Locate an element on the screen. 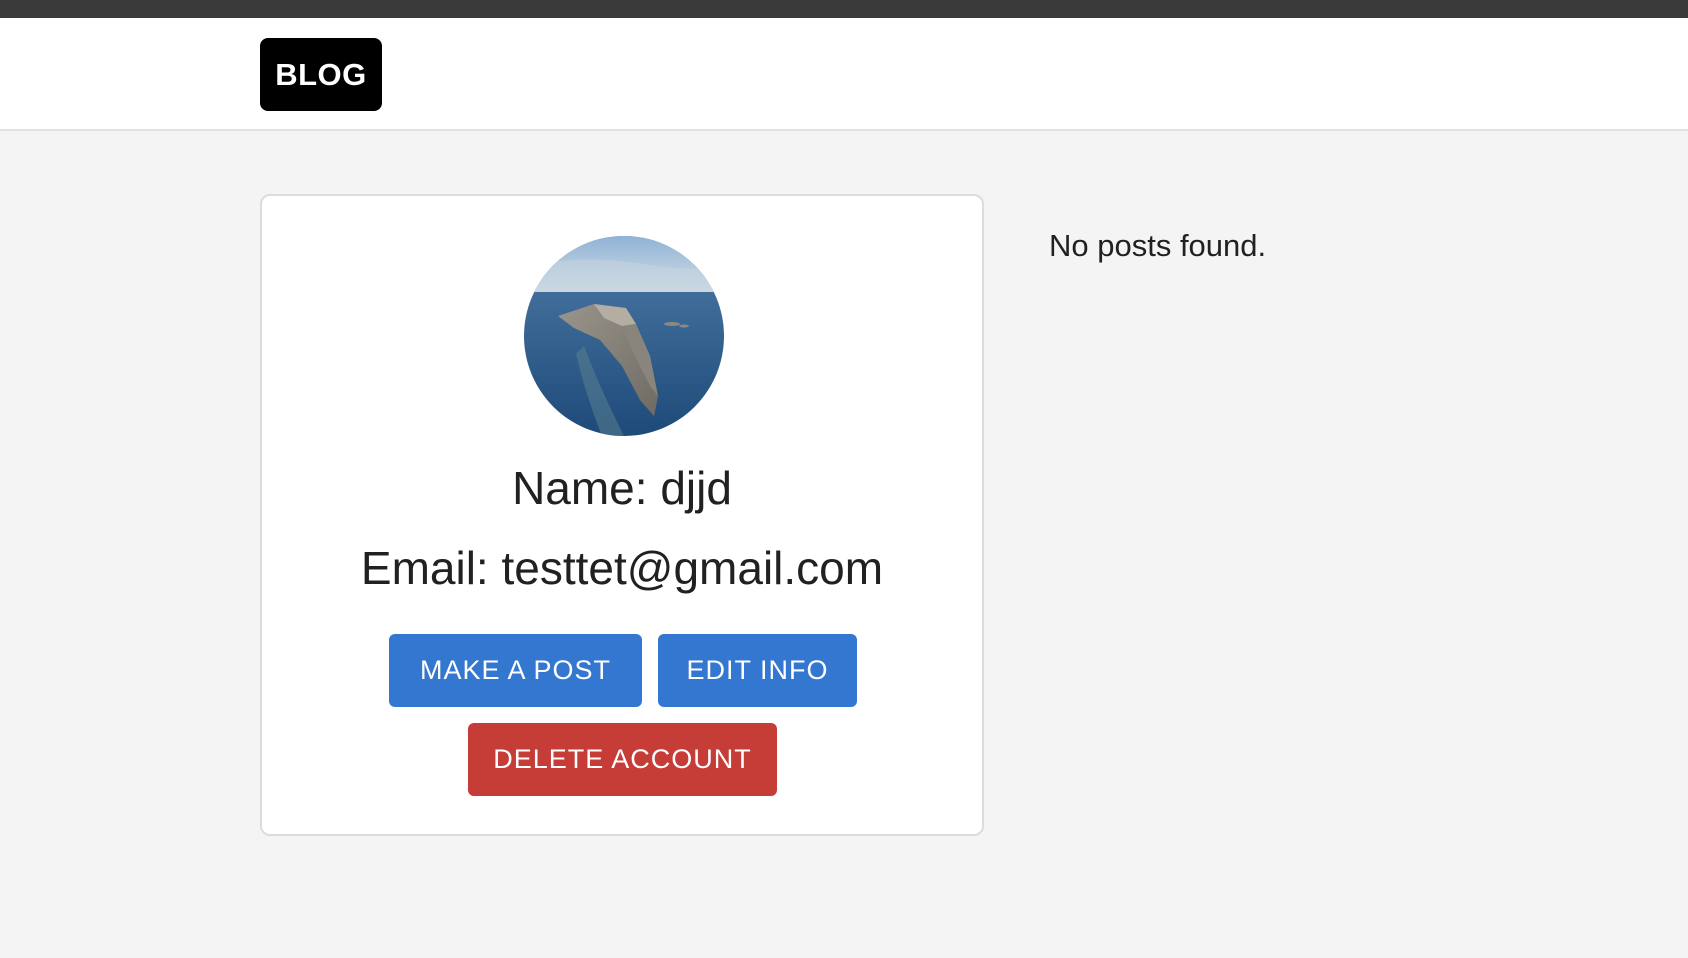 The image size is (1688, 958). browser-top-bar is located at coordinates (844, 9).